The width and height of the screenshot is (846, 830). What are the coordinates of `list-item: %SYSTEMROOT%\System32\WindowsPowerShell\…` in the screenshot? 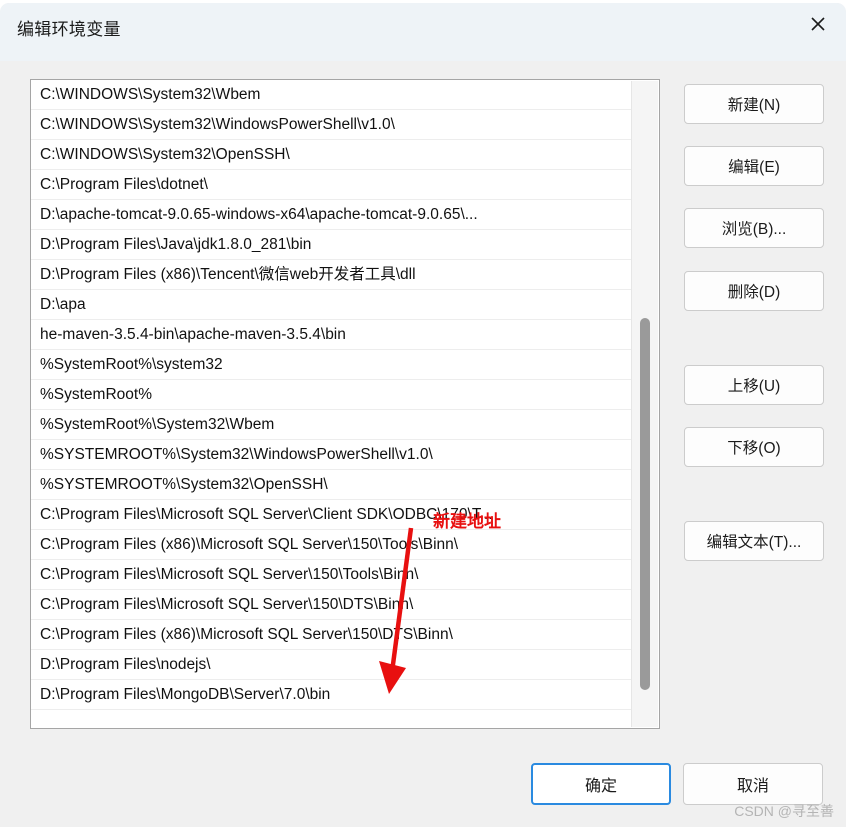 It's located at (331, 455).